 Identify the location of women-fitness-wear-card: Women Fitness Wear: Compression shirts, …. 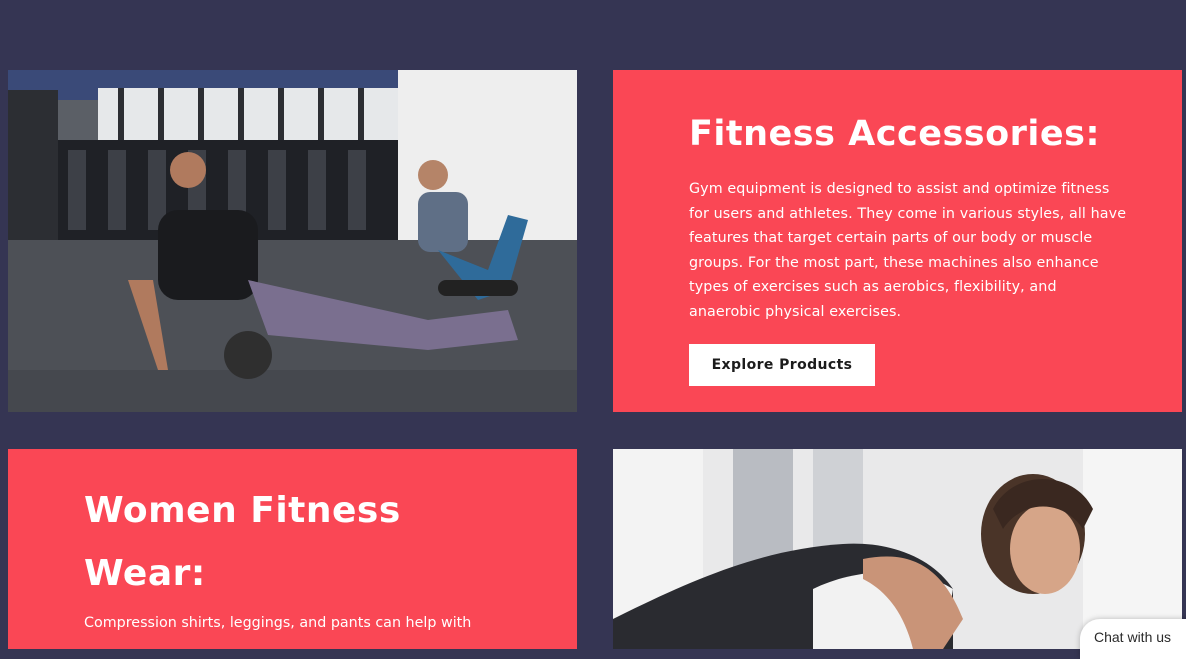
(292, 549).